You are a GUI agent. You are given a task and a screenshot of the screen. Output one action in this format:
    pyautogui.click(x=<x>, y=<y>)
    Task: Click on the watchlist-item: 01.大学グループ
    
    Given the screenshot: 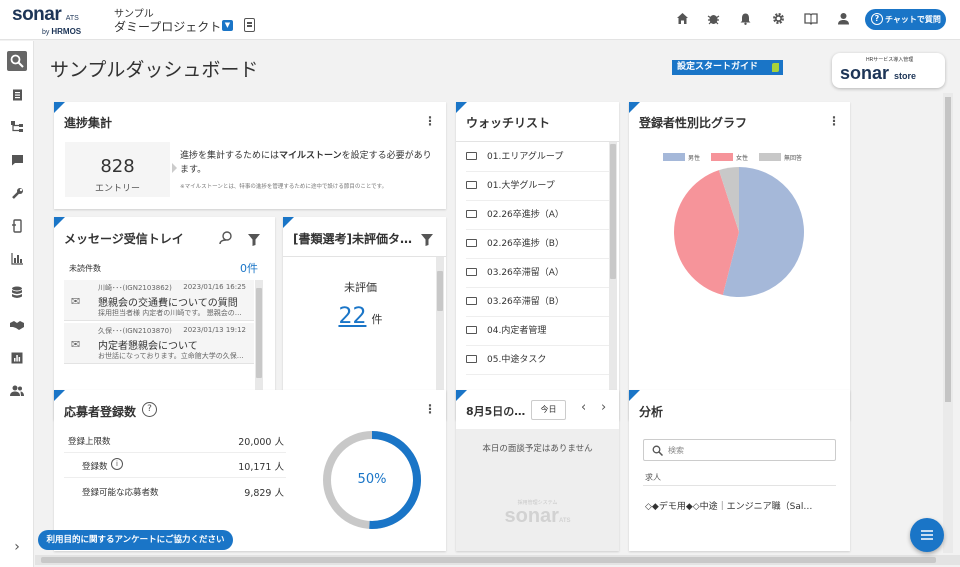 What is the action you would take?
    pyautogui.click(x=538, y=186)
    